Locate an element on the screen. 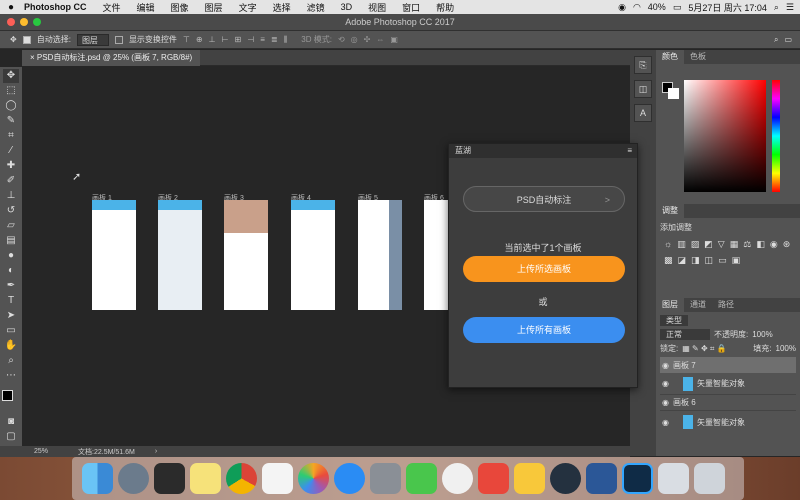 The width and height of the screenshot is (800, 500). 3d-camera-icon: ▣ is located at coordinates (394, 39).